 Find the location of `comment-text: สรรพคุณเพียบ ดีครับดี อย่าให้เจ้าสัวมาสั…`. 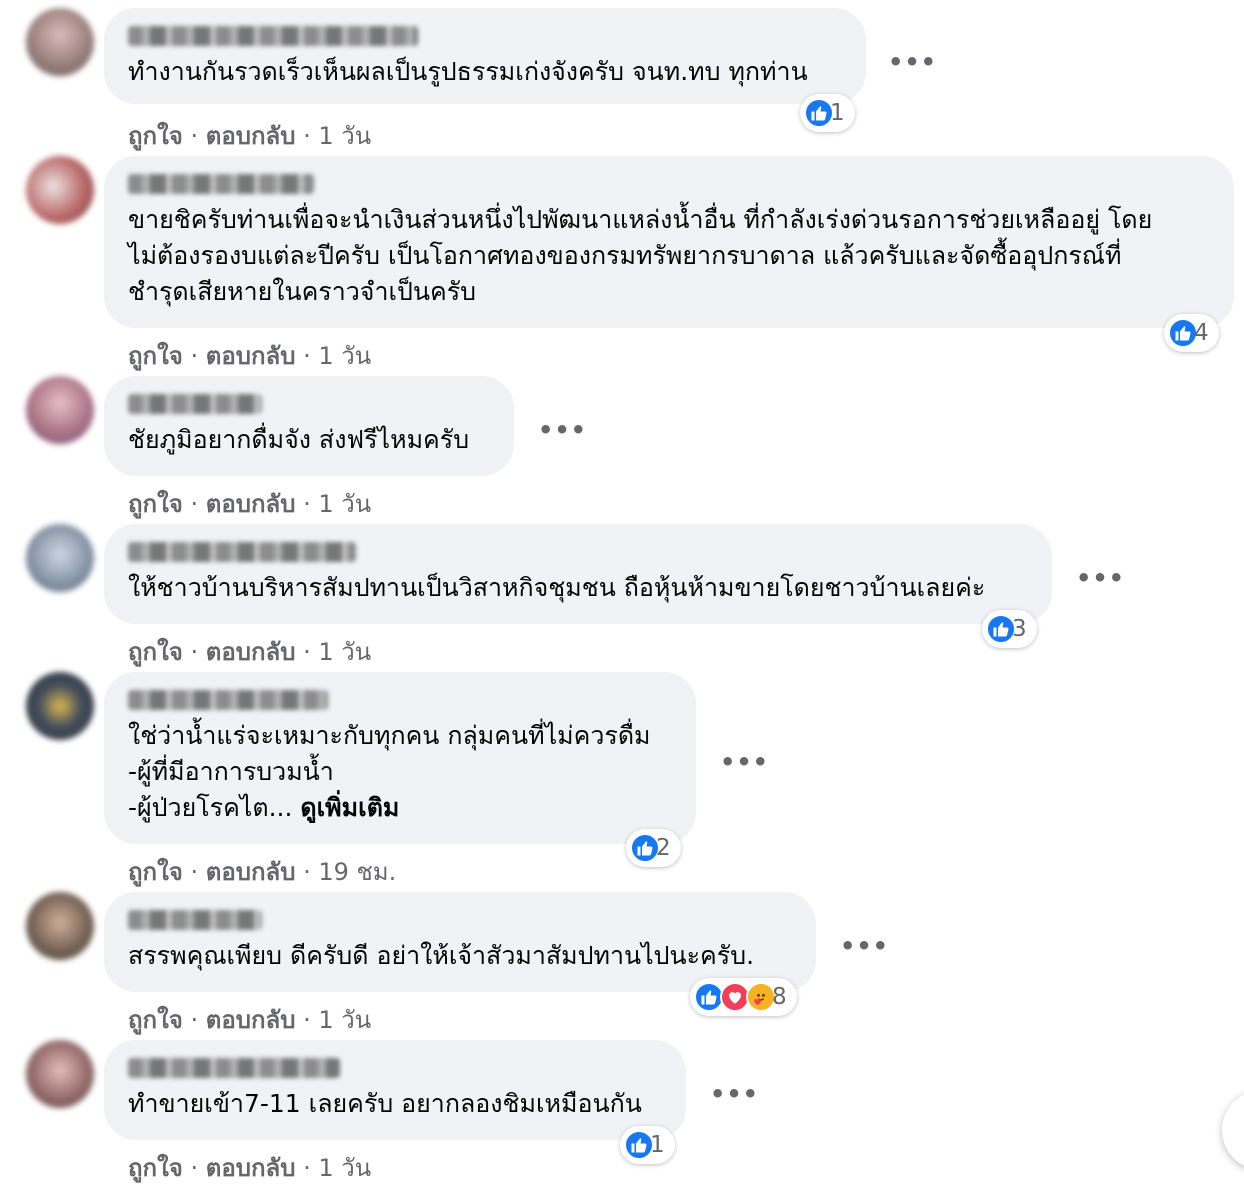

comment-text: สรรพคุณเพียบ ดีครับดี อย่าให้เจ้าสัวมาสั… is located at coordinates (441, 955).